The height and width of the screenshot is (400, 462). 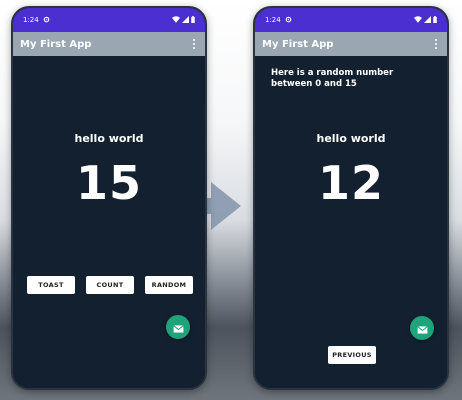 I want to click on random-button: RANDOM, so click(x=169, y=285).